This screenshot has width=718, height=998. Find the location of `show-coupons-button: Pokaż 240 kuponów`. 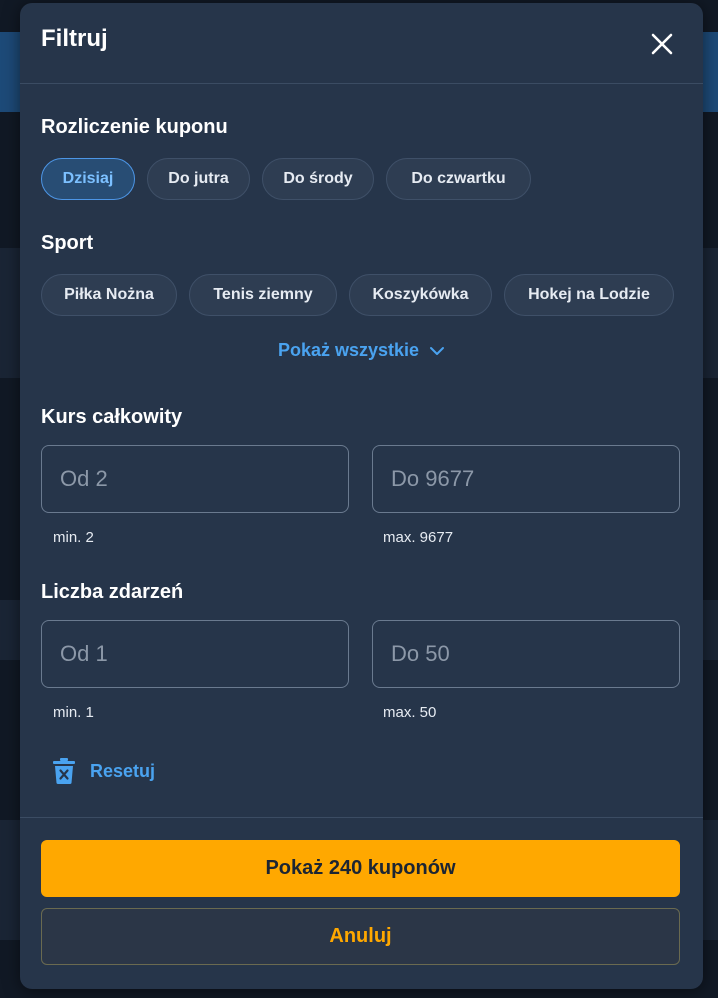

show-coupons-button: Pokaż 240 kuponów is located at coordinates (360, 868).